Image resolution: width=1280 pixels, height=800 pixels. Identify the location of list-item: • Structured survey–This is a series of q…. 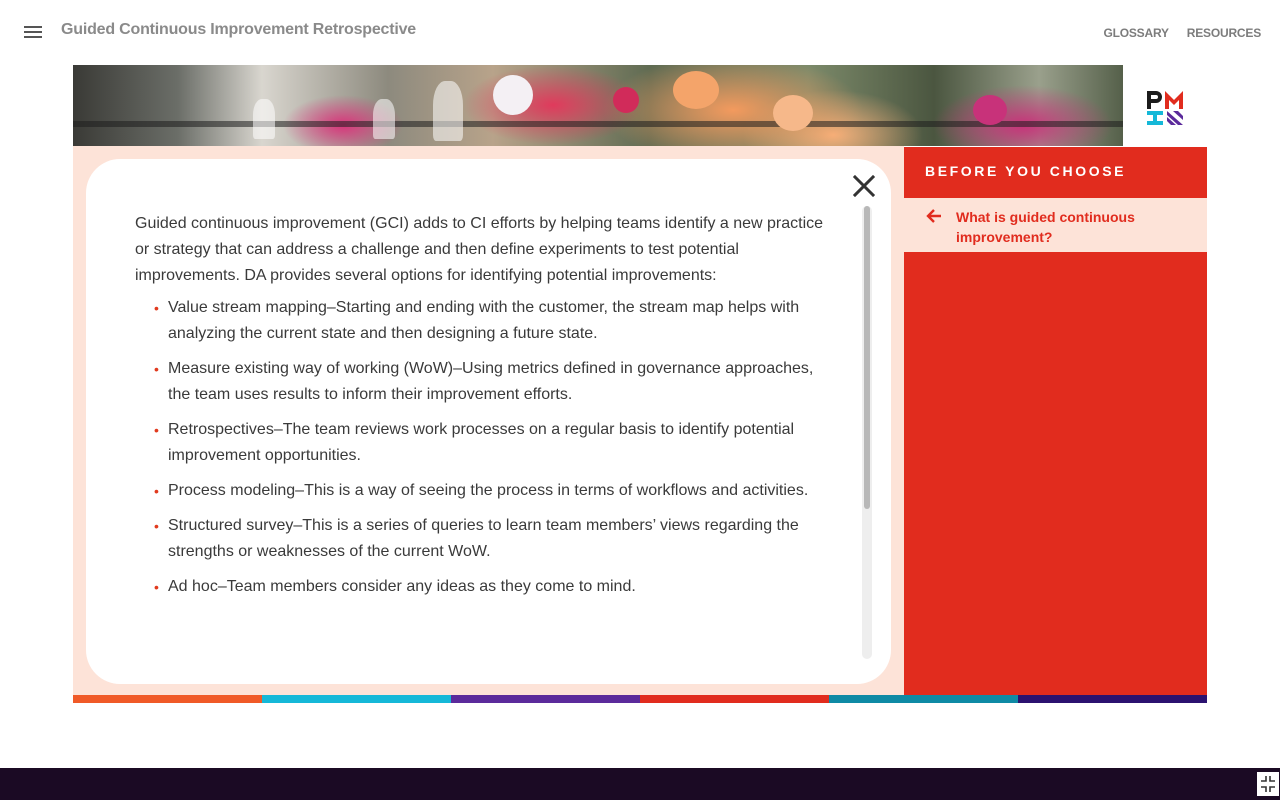
(487, 539).